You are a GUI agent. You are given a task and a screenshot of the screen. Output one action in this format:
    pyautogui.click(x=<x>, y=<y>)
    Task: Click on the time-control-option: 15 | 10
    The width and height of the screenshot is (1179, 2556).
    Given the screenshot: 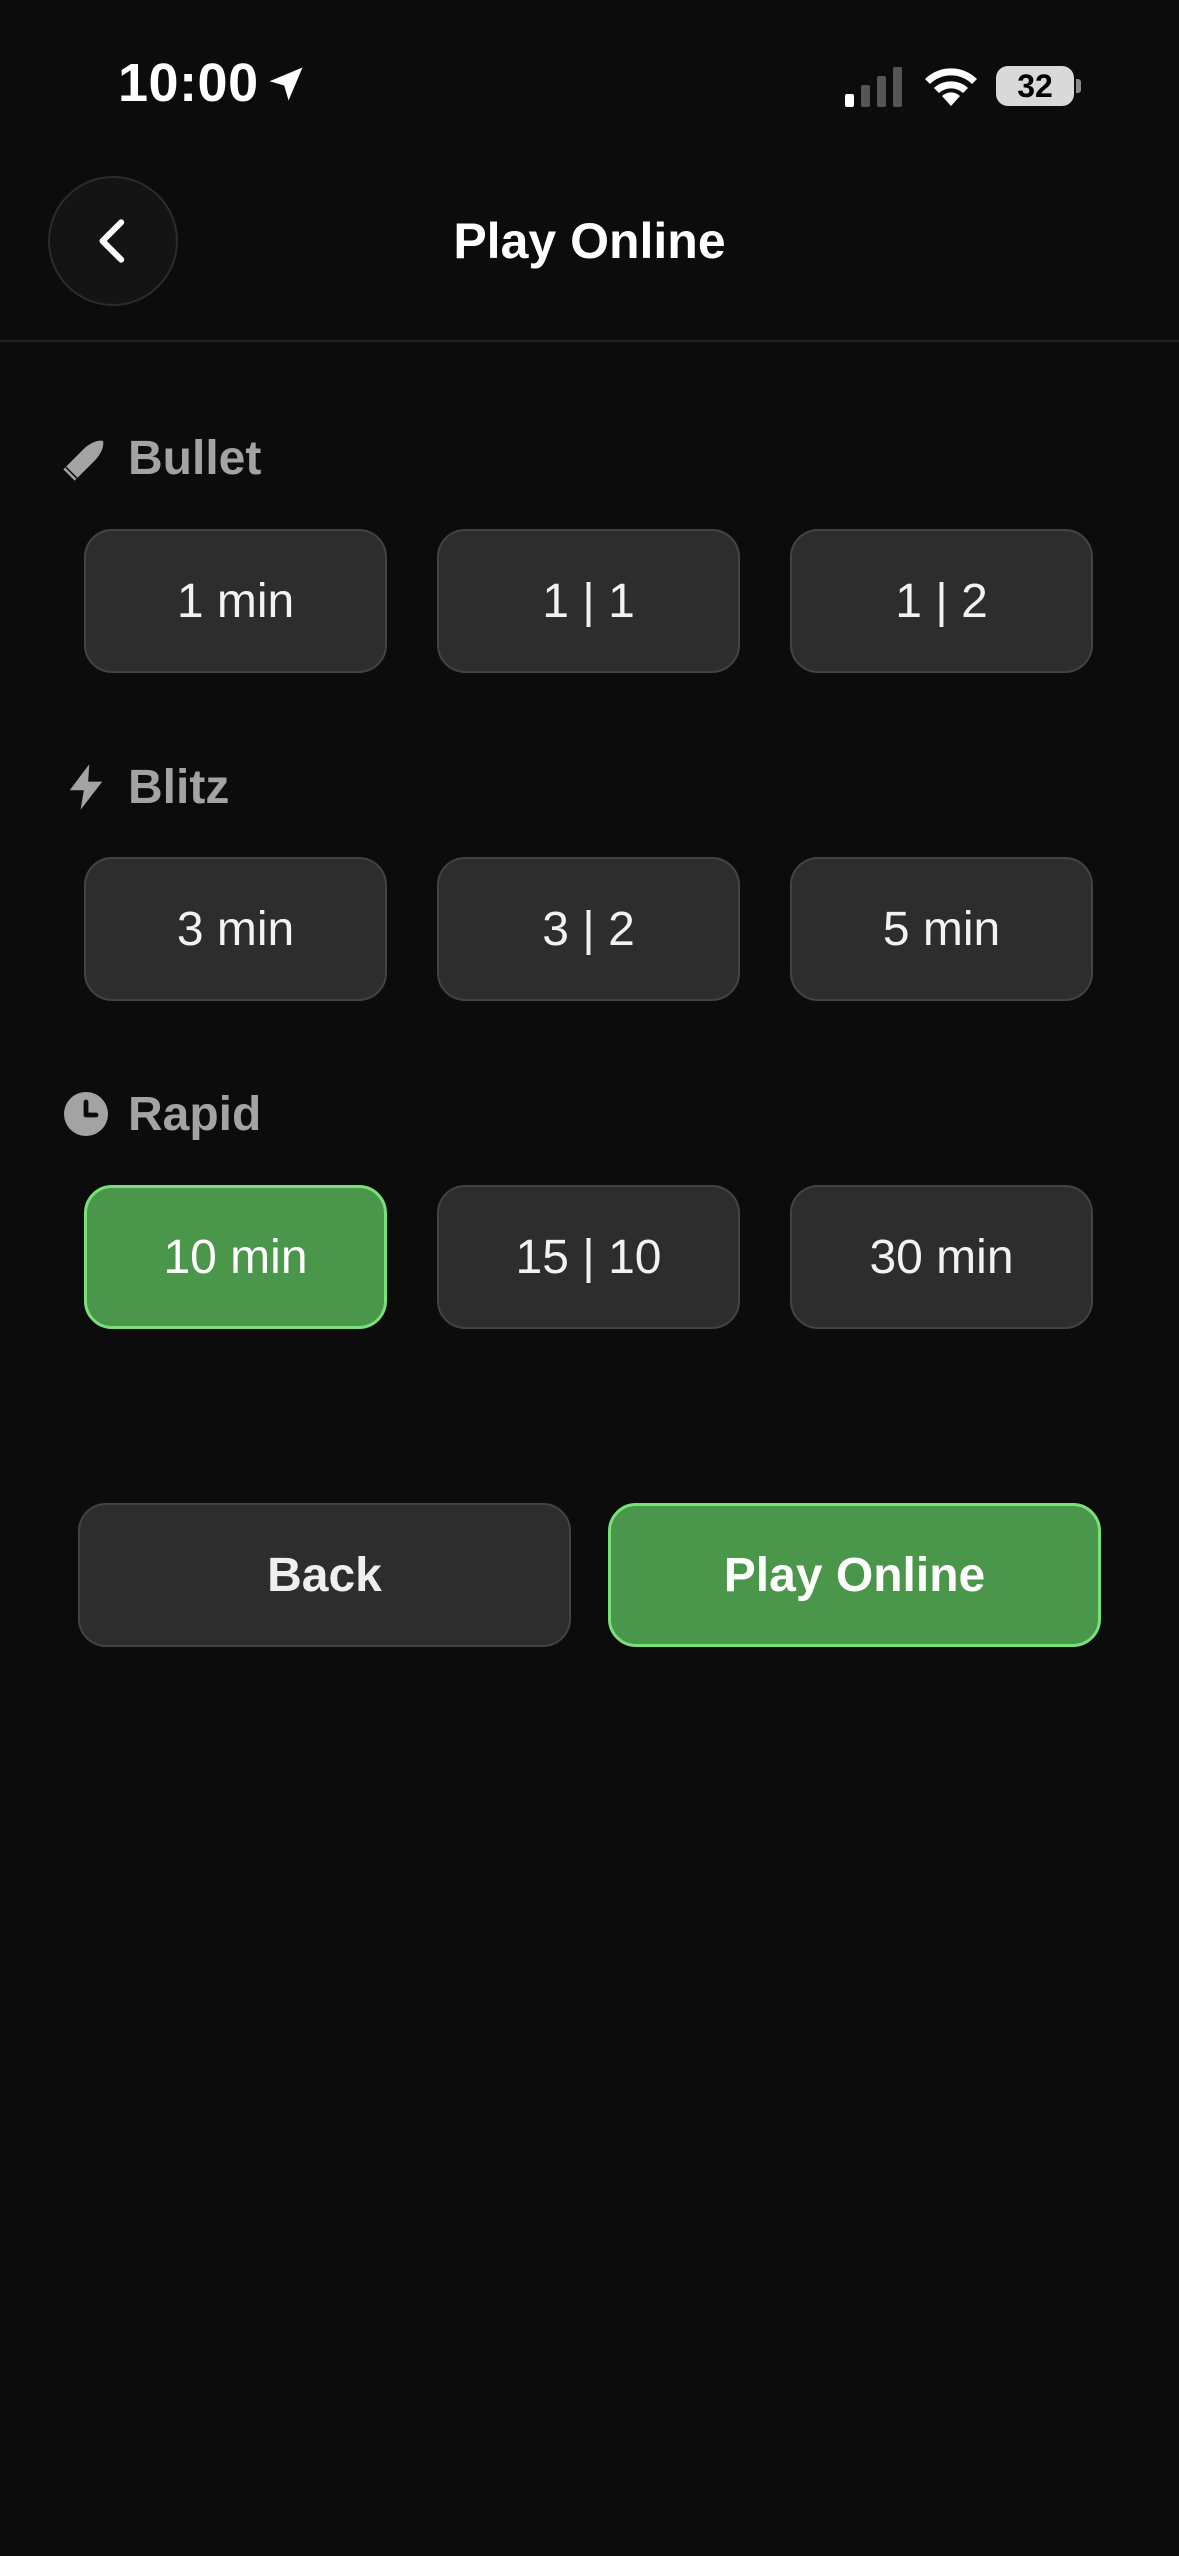 What is the action you would take?
    pyautogui.click(x=588, y=1257)
    